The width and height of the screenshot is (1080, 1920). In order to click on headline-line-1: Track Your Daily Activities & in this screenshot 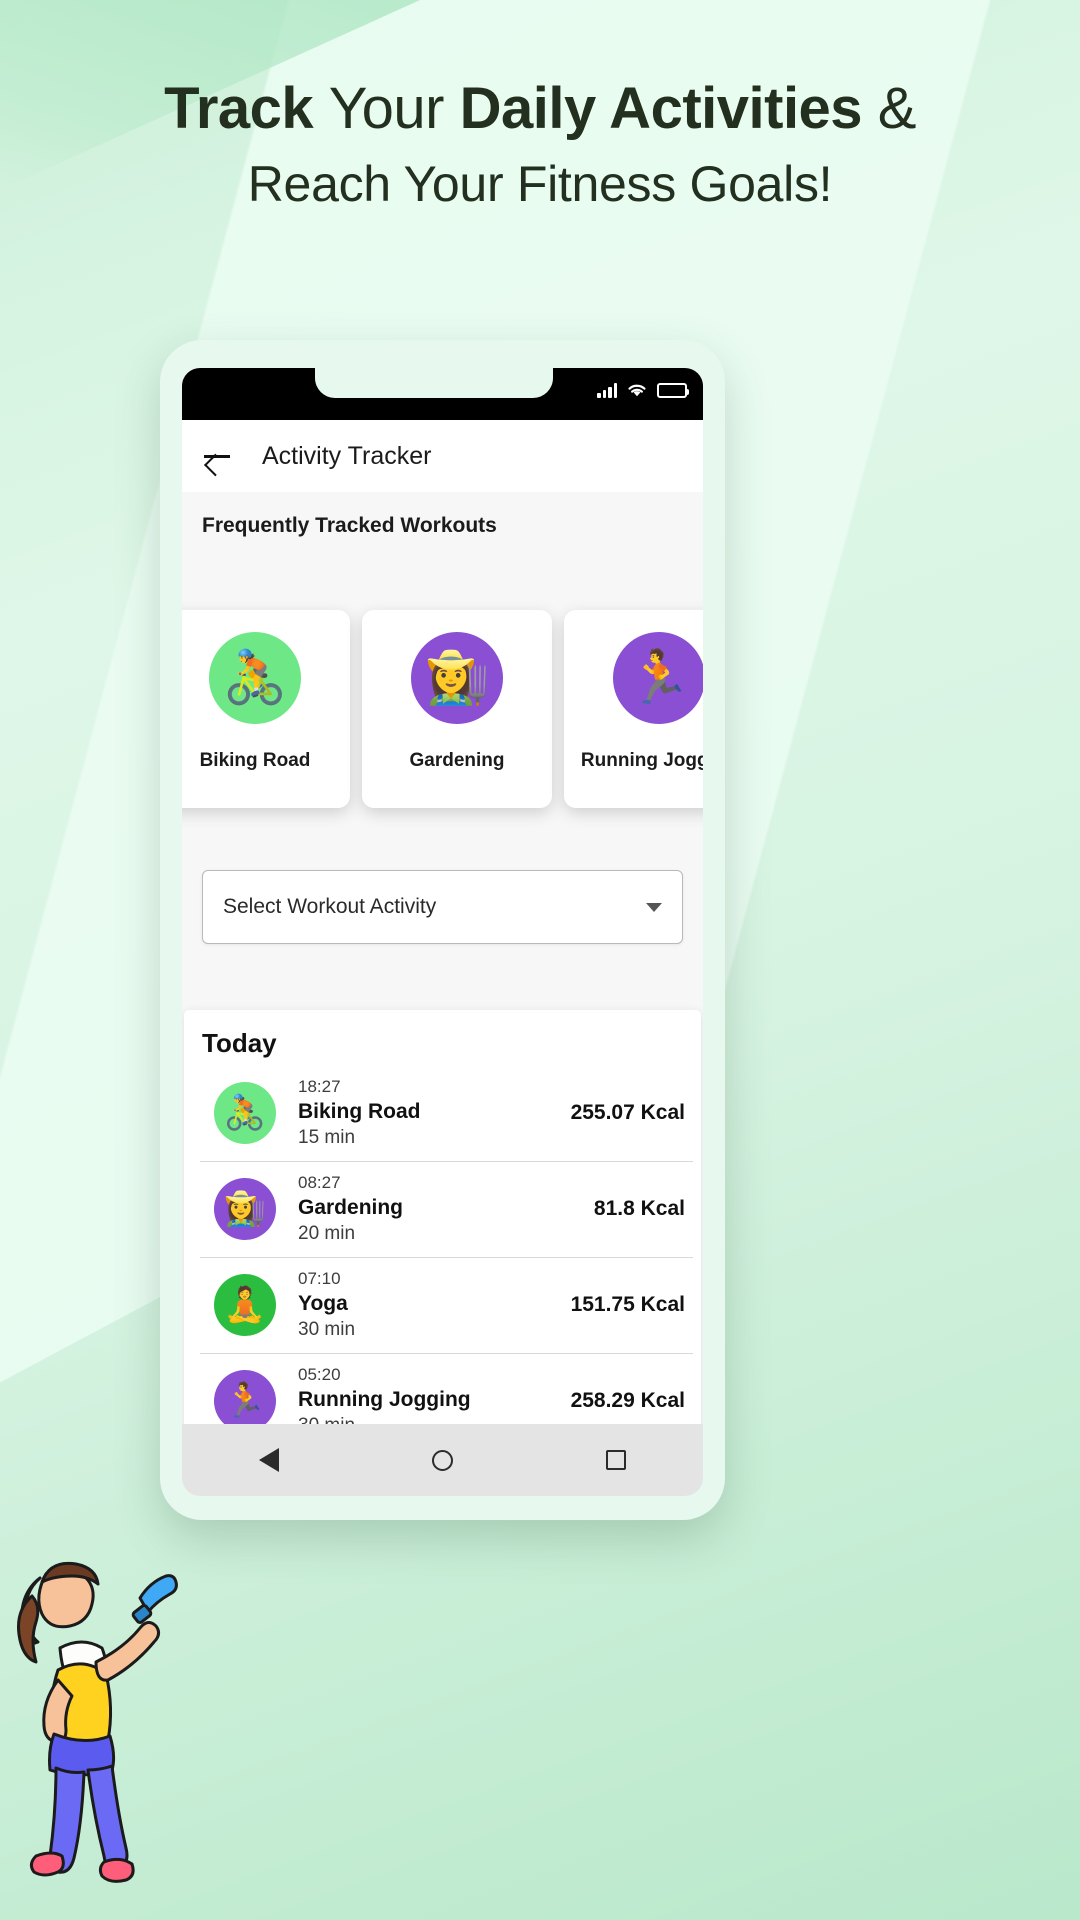, I will do `click(540, 109)`.